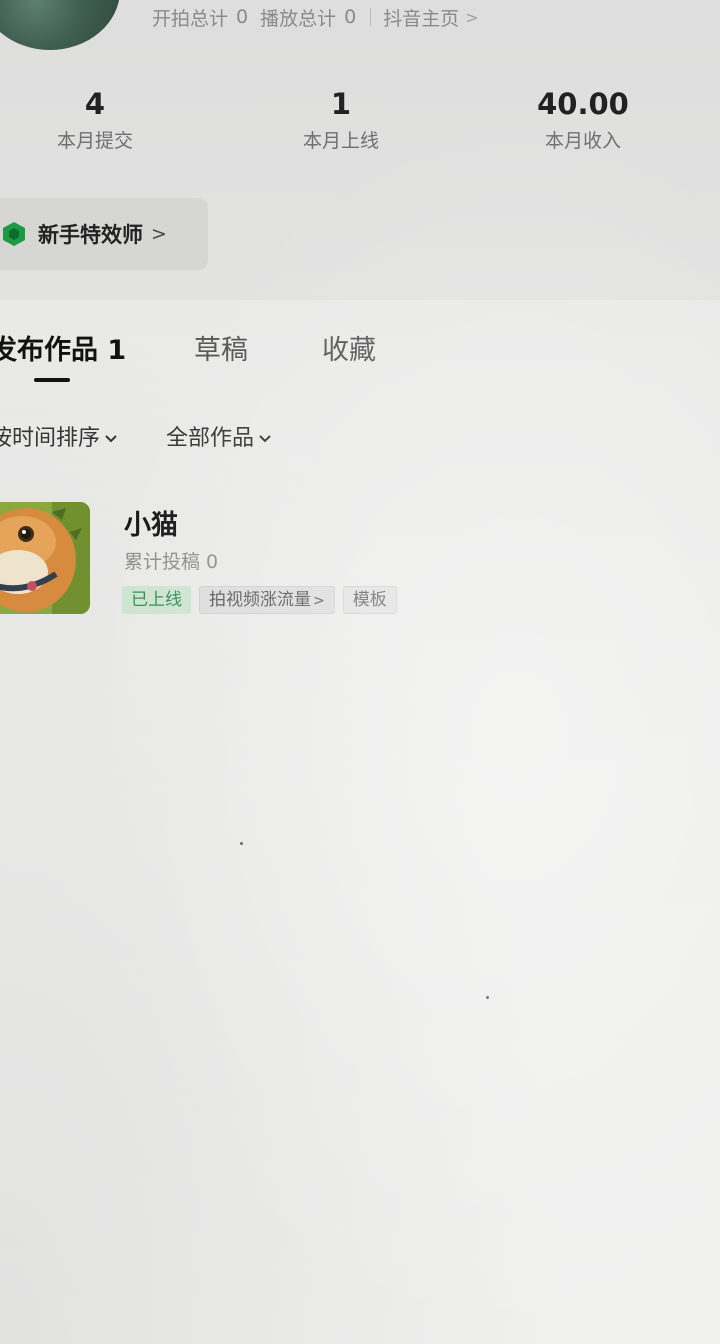  Describe the element at coordinates (371, 17) in the screenshot. I see `divider` at that location.